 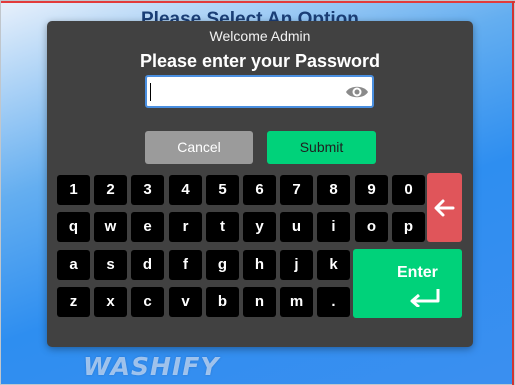 I want to click on right-border, so click(x=513, y=193).